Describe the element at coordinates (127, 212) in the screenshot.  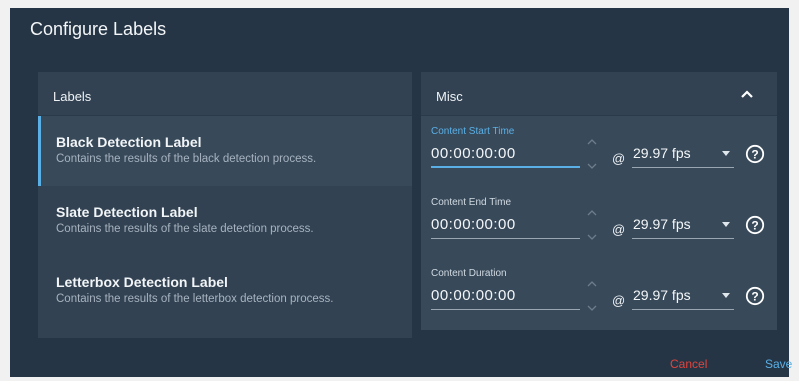
I see `label-item-title: Slate Detection Label` at that location.